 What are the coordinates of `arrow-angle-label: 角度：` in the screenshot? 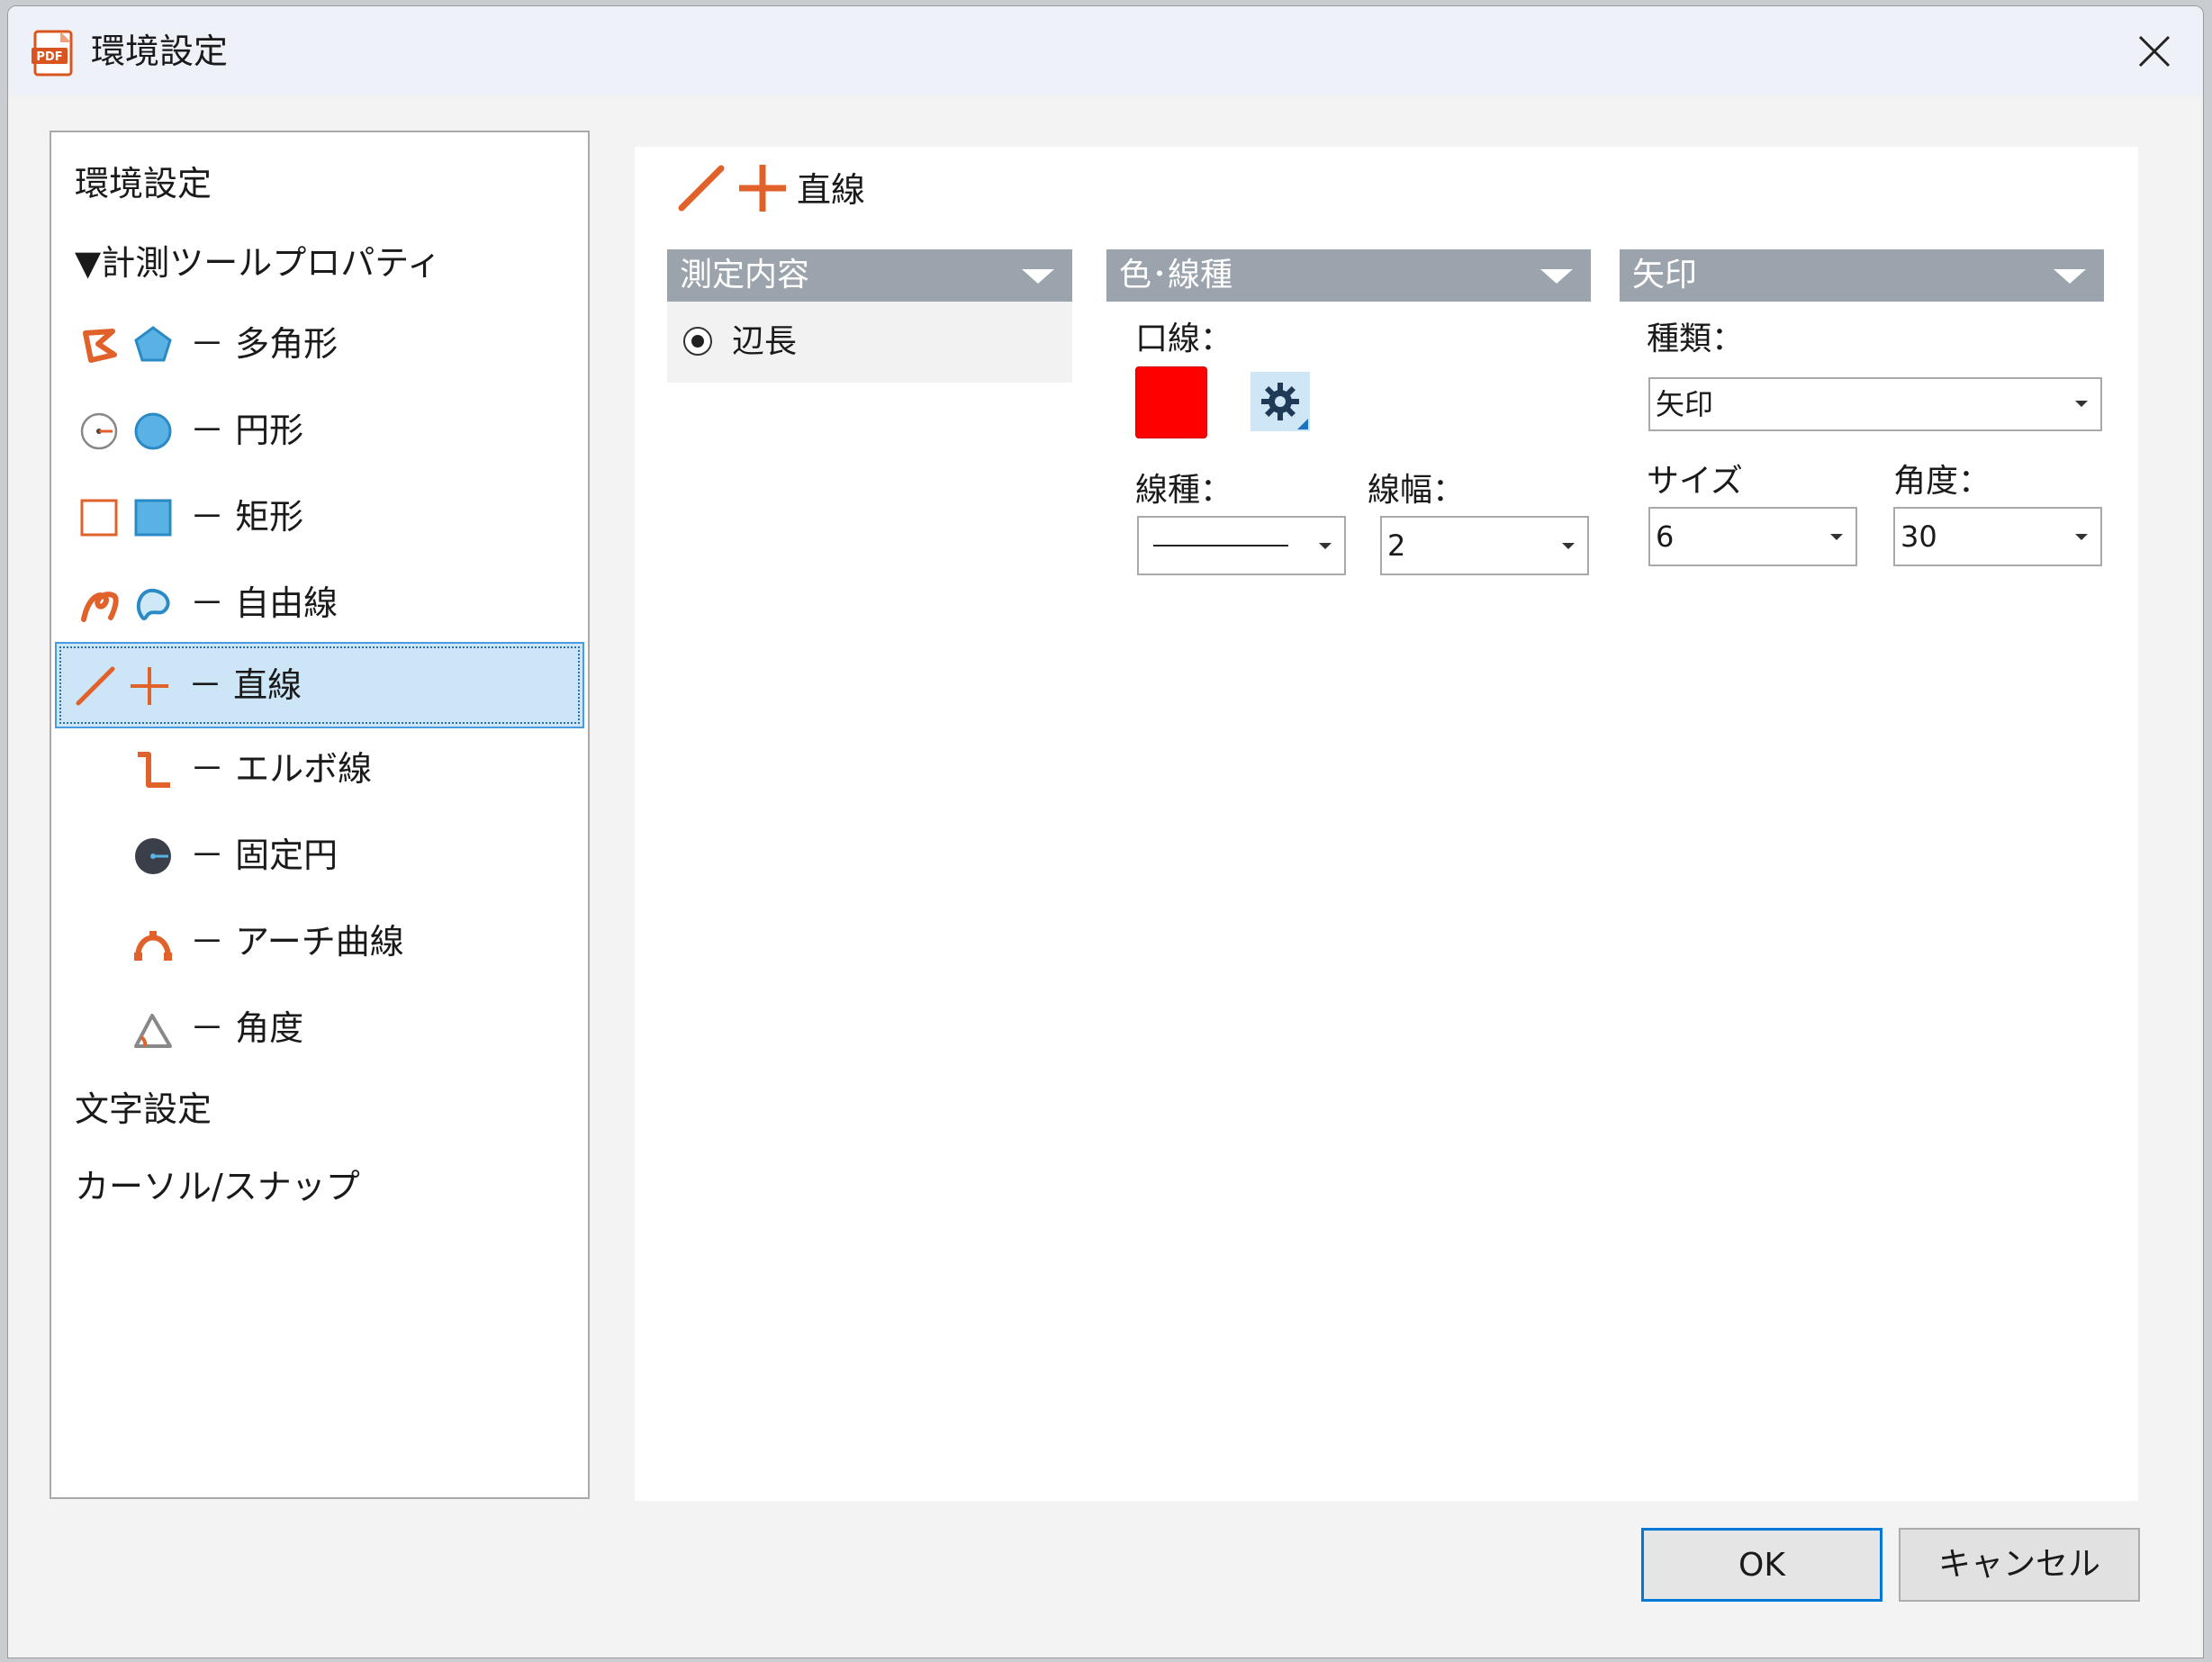 It's located at (1942, 481).